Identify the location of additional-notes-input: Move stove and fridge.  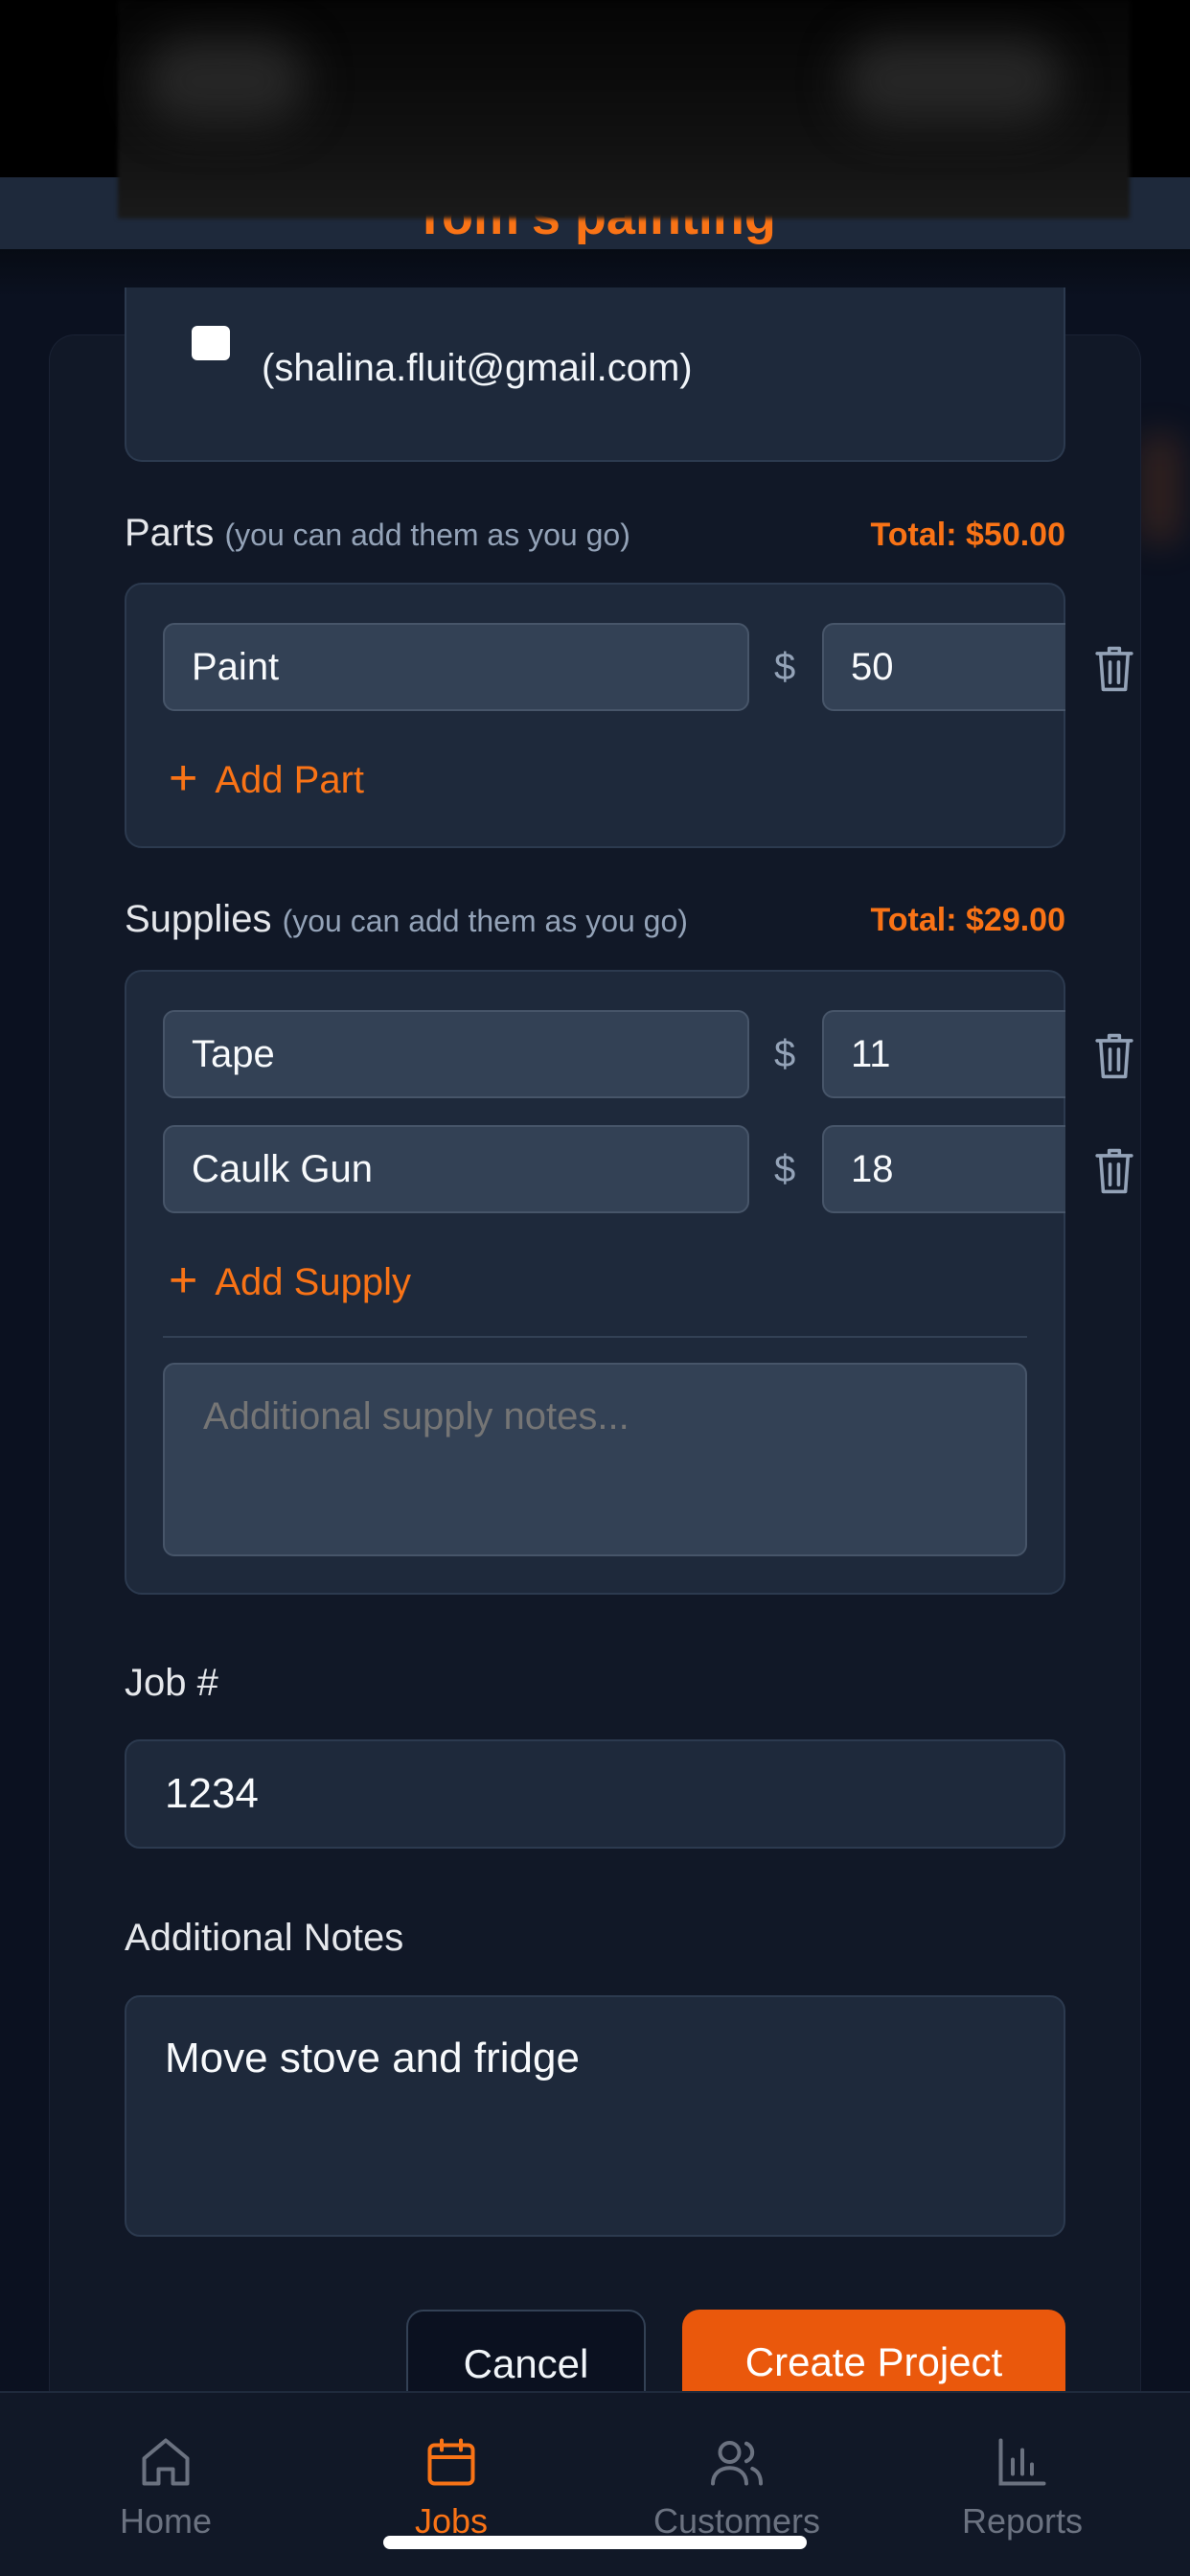
(595, 2116).